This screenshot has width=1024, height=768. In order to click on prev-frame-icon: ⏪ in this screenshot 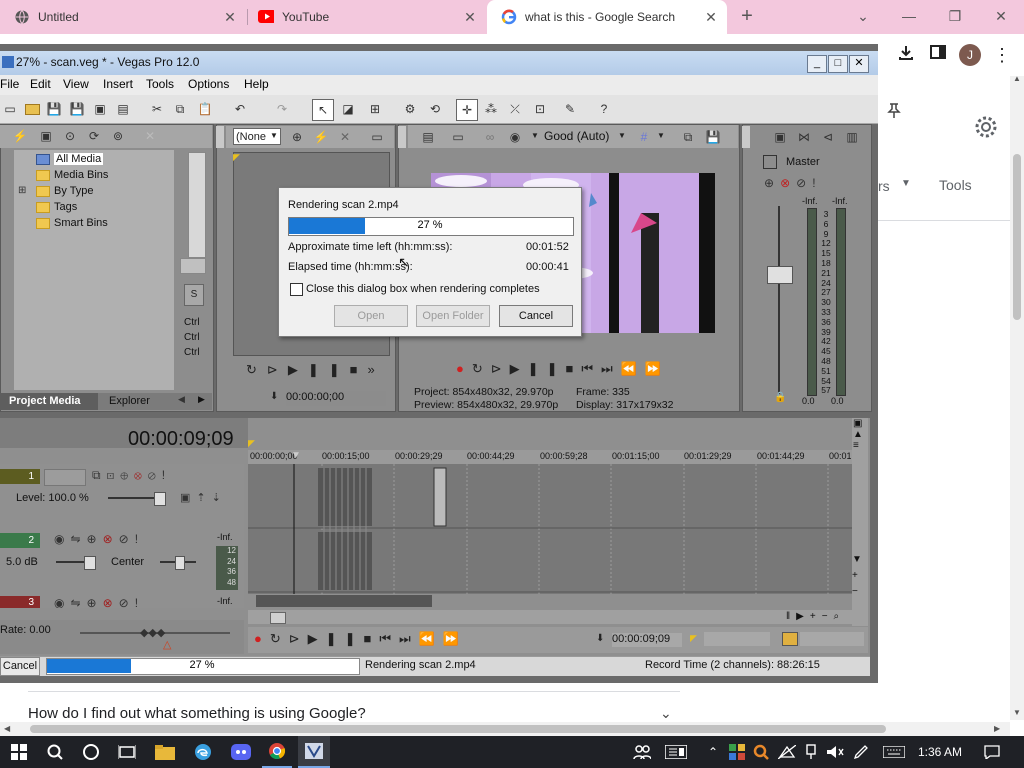, I will do `click(431, 638)`.